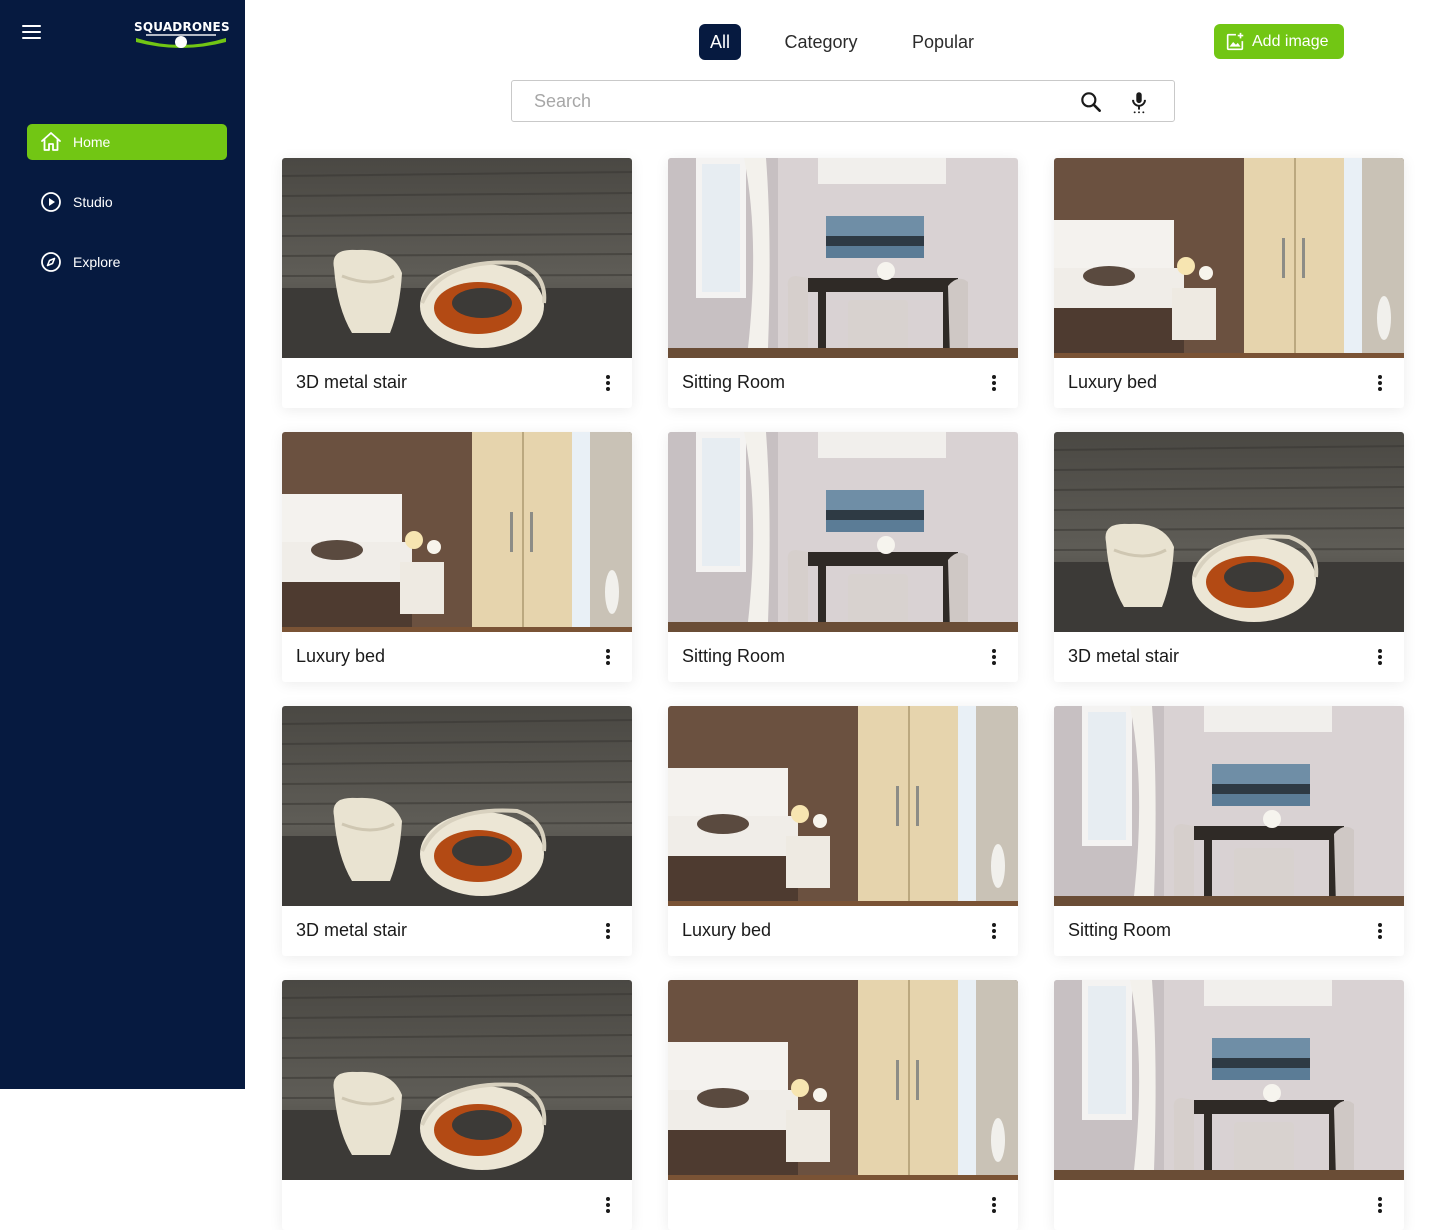 The height and width of the screenshot is (1230, 1440). Describe the element at coordinates (794, 101) in the screenshot. I see `search-input` at that location.